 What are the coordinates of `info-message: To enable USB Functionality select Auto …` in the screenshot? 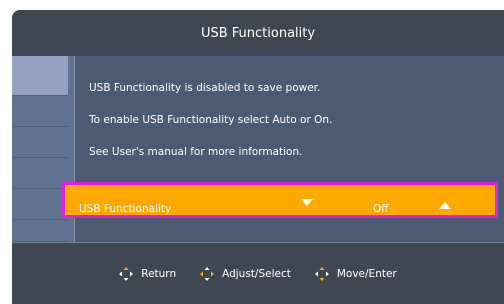 It's located at (211, 120).